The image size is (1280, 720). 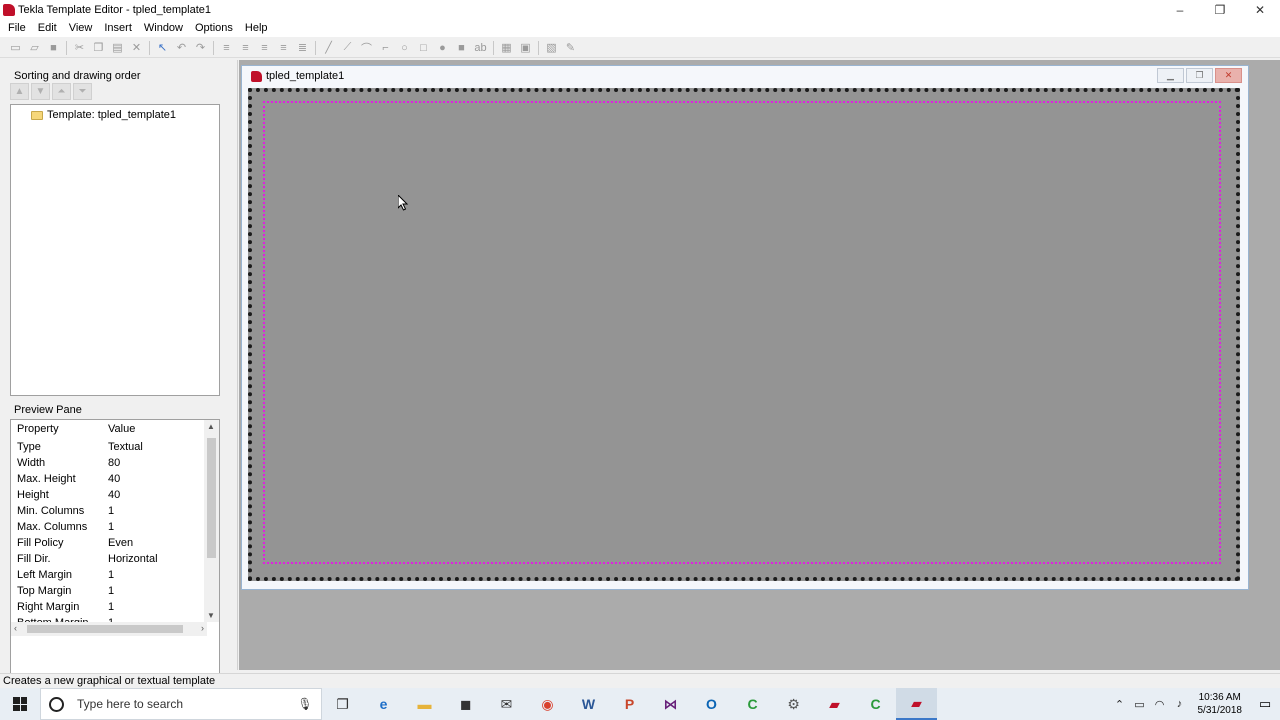 What do you see at coordinates (551, 48) in the screenshot?
I see `picture-icon: ▧` at bounding box center [551, 48].